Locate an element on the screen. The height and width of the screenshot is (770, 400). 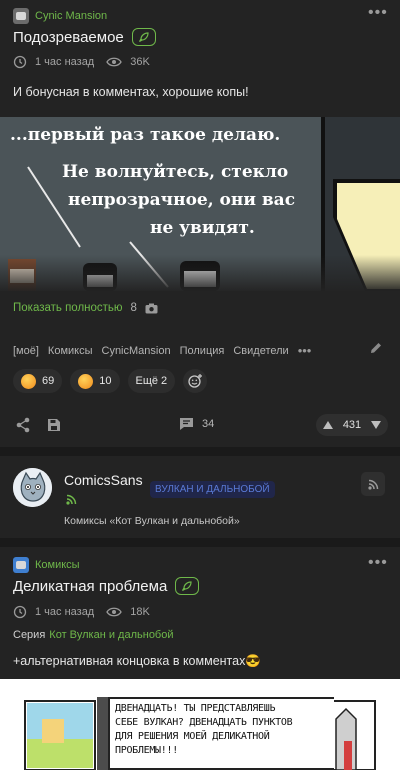
cat-avatar-icon is located at coordinates (32, 487).